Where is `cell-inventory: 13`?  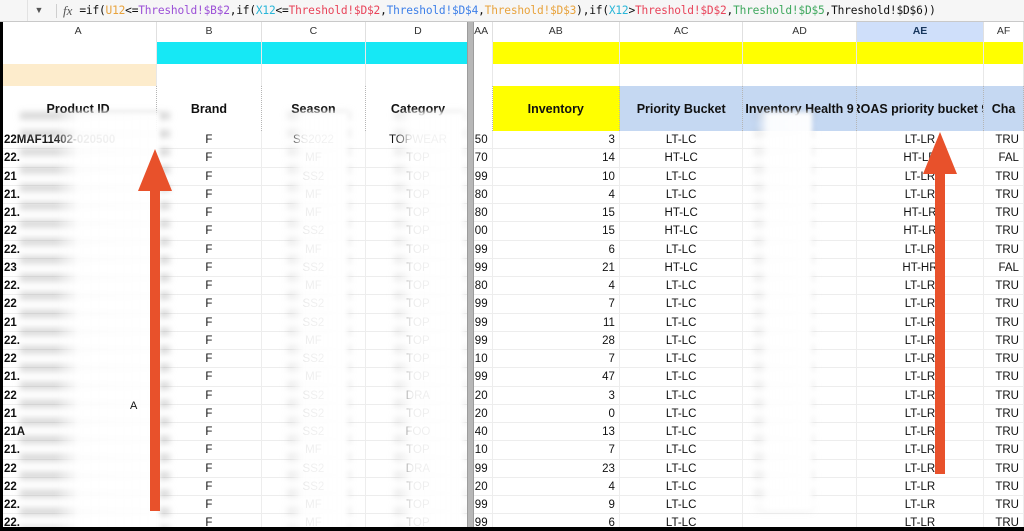 cell-inventory: 13 is located at coordinates (556, 432).